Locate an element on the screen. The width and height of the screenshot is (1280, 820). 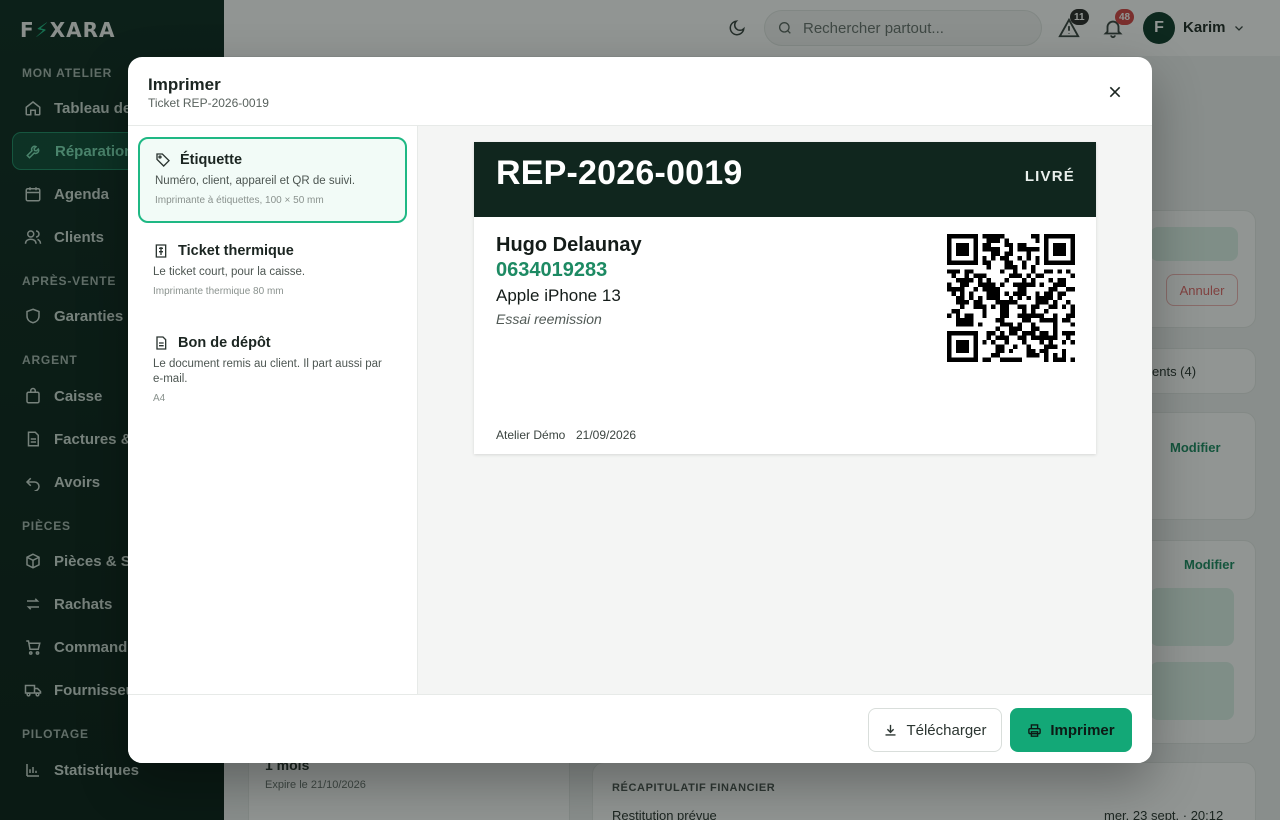
option-title: Étiquette is located at coordinates (211, 160).